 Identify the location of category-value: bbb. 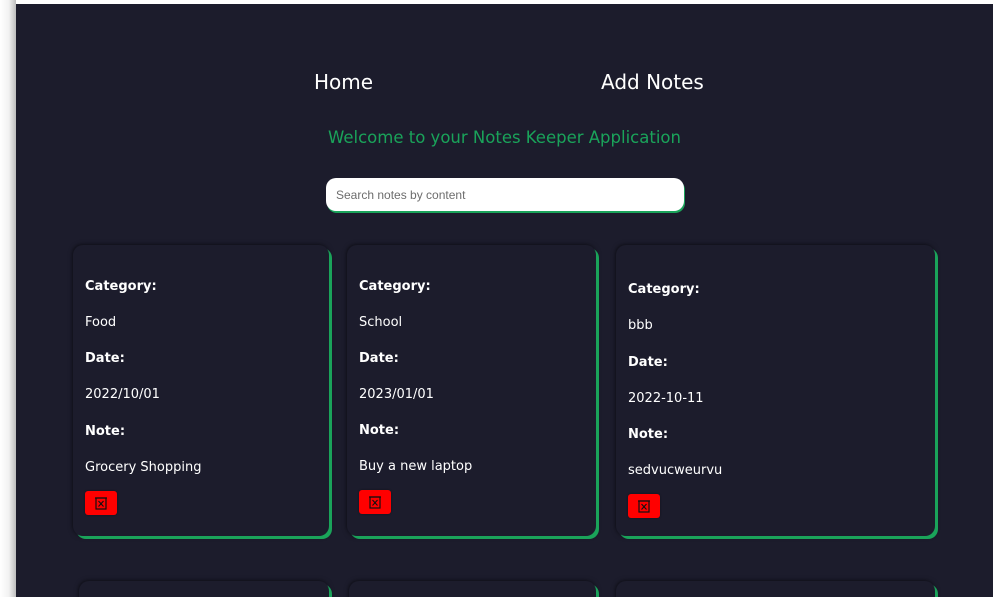
(640, 325).